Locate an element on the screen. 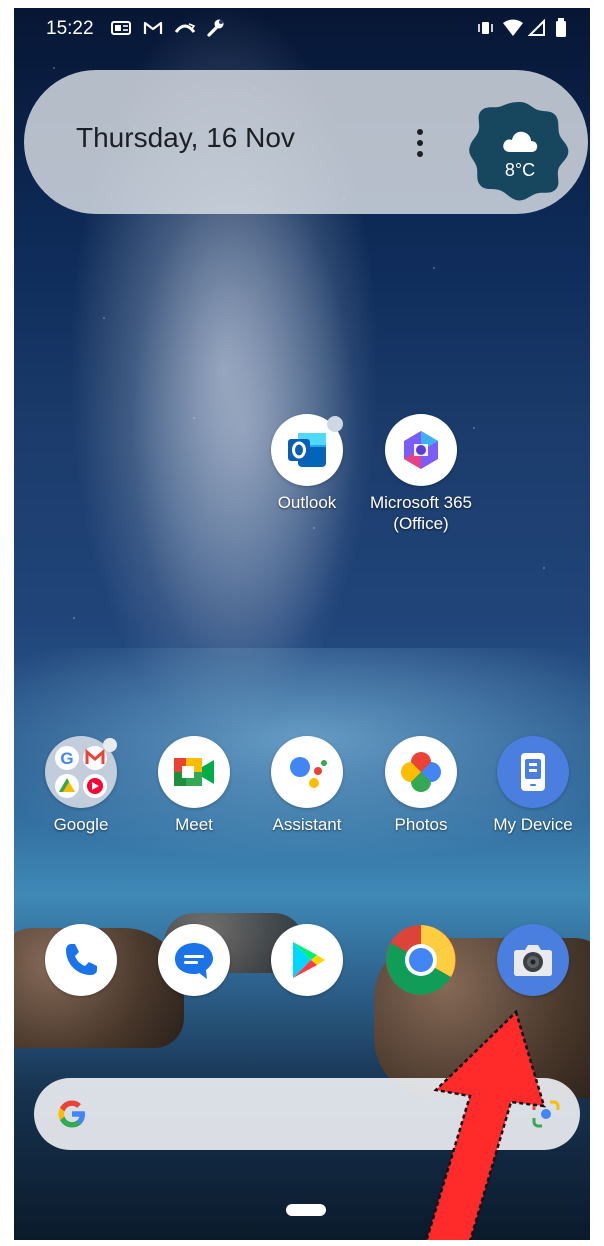  app-microsoft-365: Microsoft 365 (Office) is located at coordinates (421, 474).